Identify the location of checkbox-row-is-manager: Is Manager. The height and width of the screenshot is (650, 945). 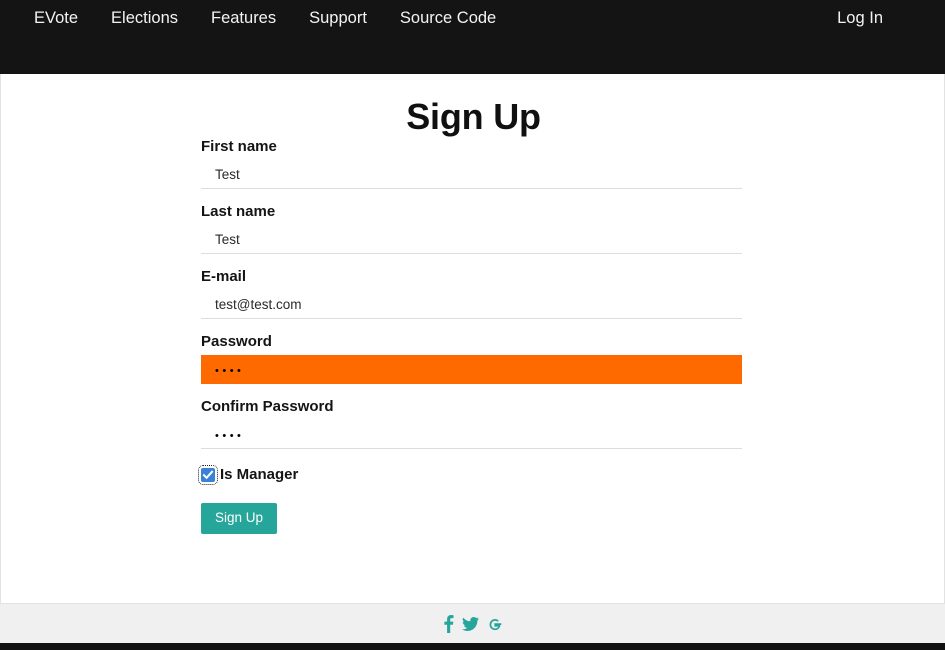
(470, 475).